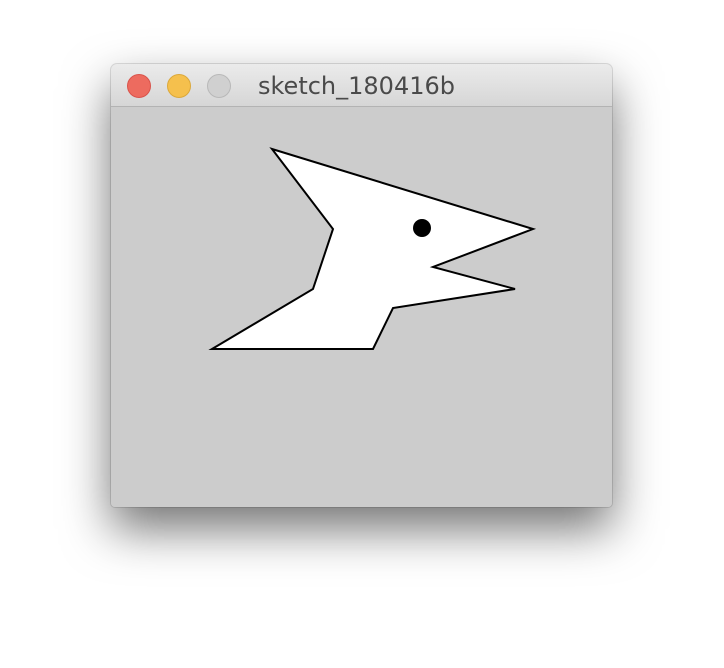  I want to click on close-button, so click(139, 86).